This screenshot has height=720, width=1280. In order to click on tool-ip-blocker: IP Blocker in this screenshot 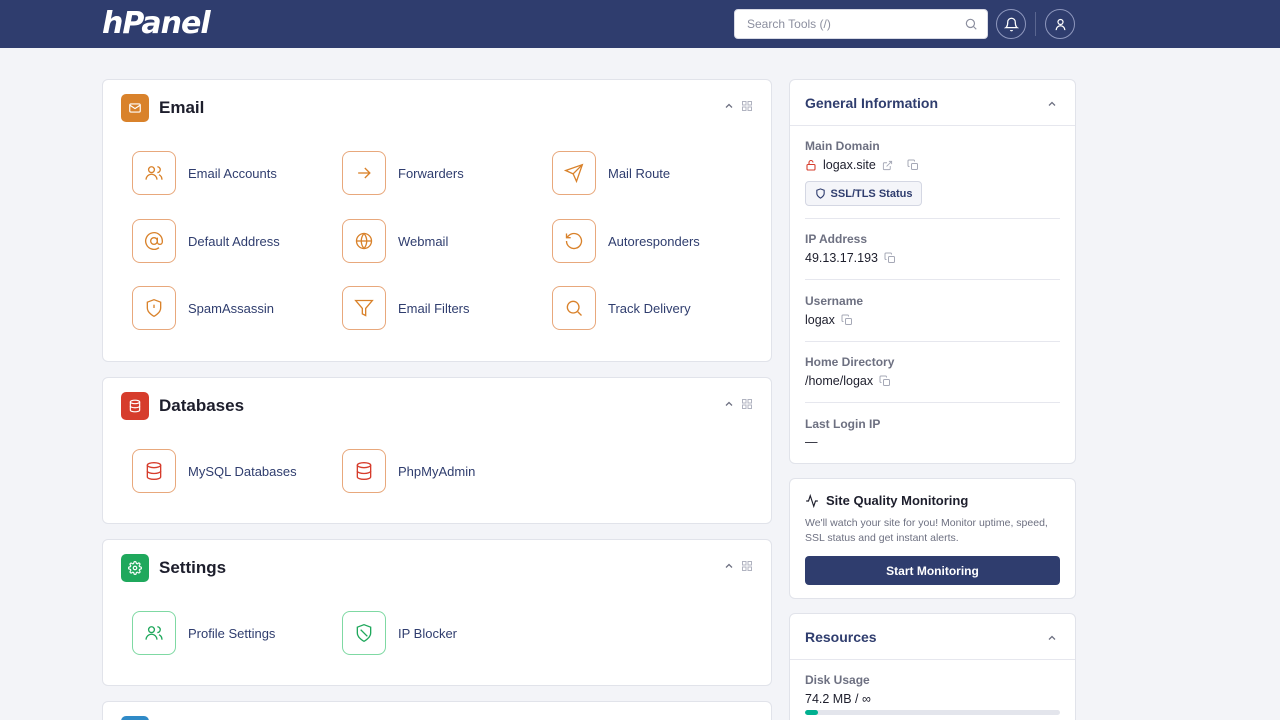, I will do `click(399, 633)`.